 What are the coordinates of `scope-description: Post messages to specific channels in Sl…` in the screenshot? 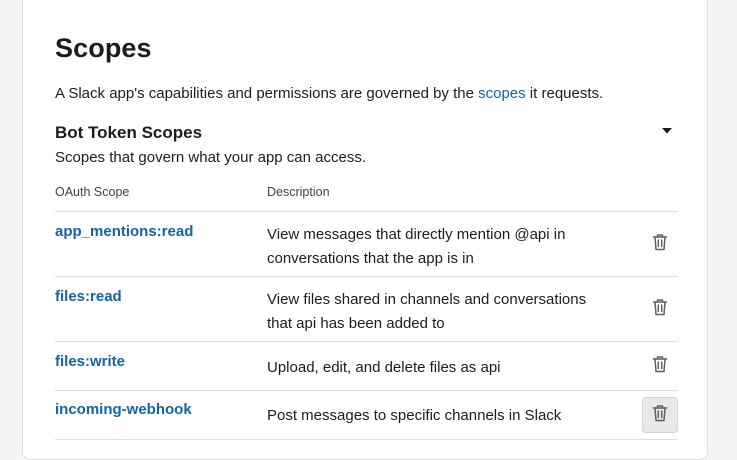 It's located at (414, 415).